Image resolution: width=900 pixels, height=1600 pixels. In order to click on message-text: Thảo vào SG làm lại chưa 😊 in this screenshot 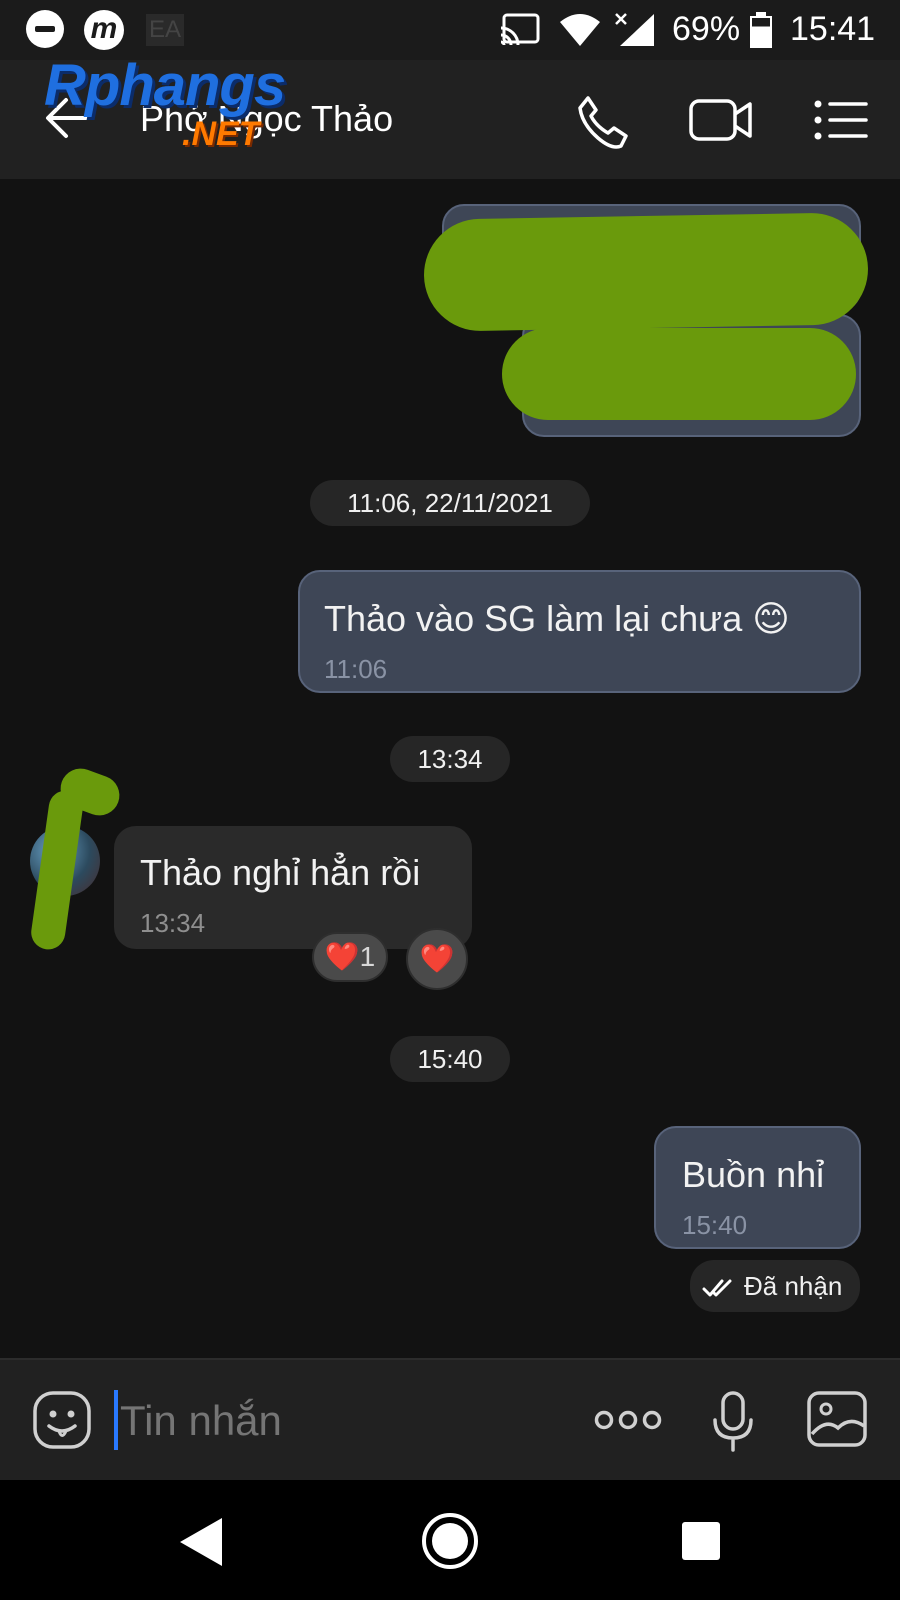, I will do `click(557, 618)`.